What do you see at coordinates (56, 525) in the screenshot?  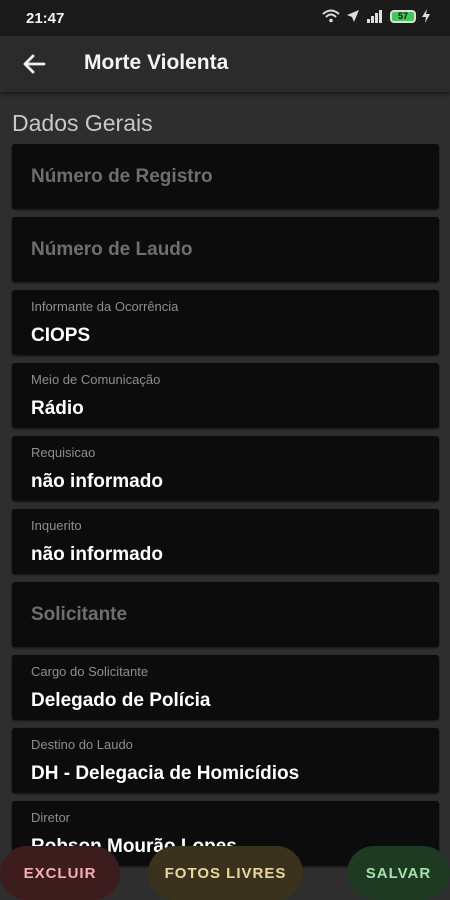 I see `field-label: Inquerito` at bounding box center [56, 525].